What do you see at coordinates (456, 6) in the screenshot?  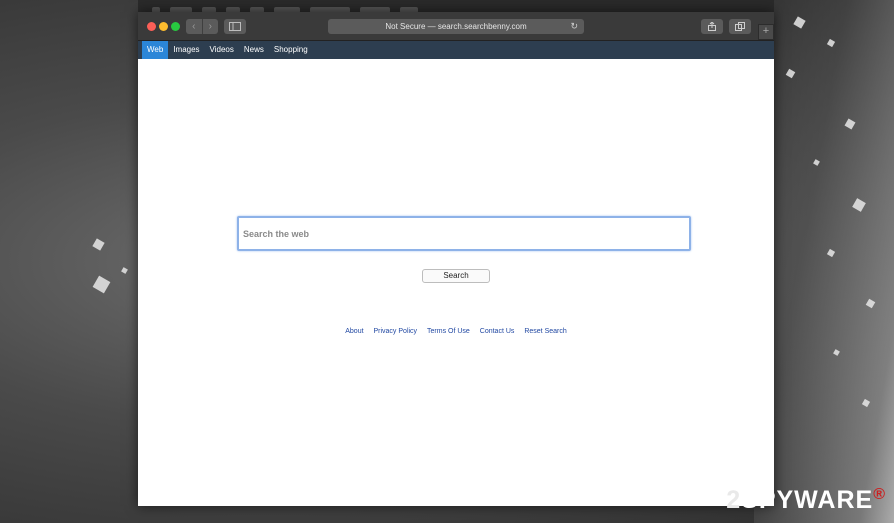 I see `mac-menubar` at bounding box center [456, 6].